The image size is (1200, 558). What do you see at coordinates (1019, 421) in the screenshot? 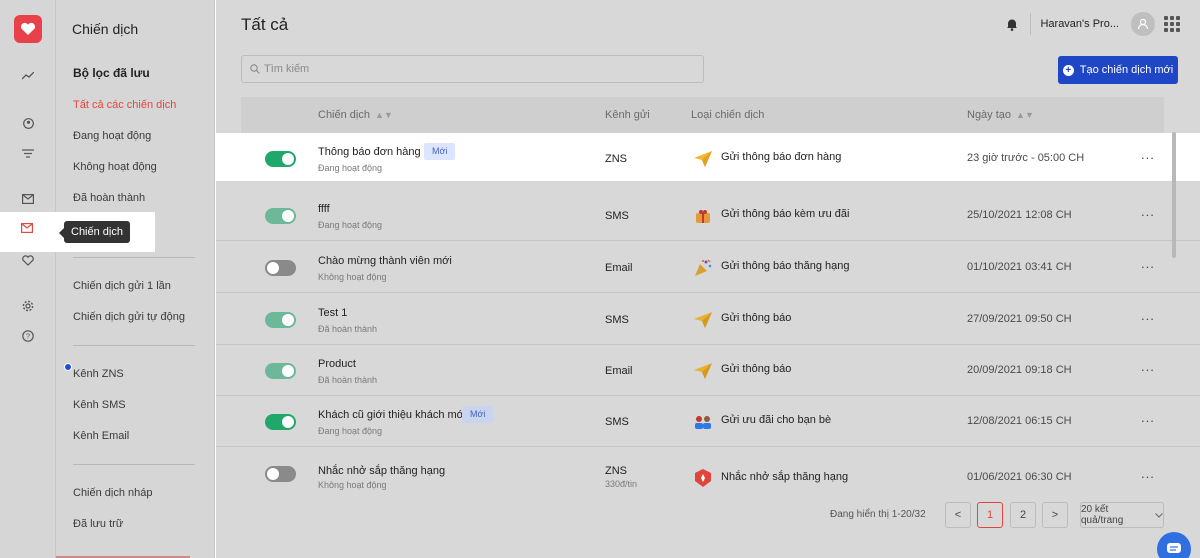
I see `created-date: 12/08/2021 06:15 CH` at bounding box center [1019, 421].